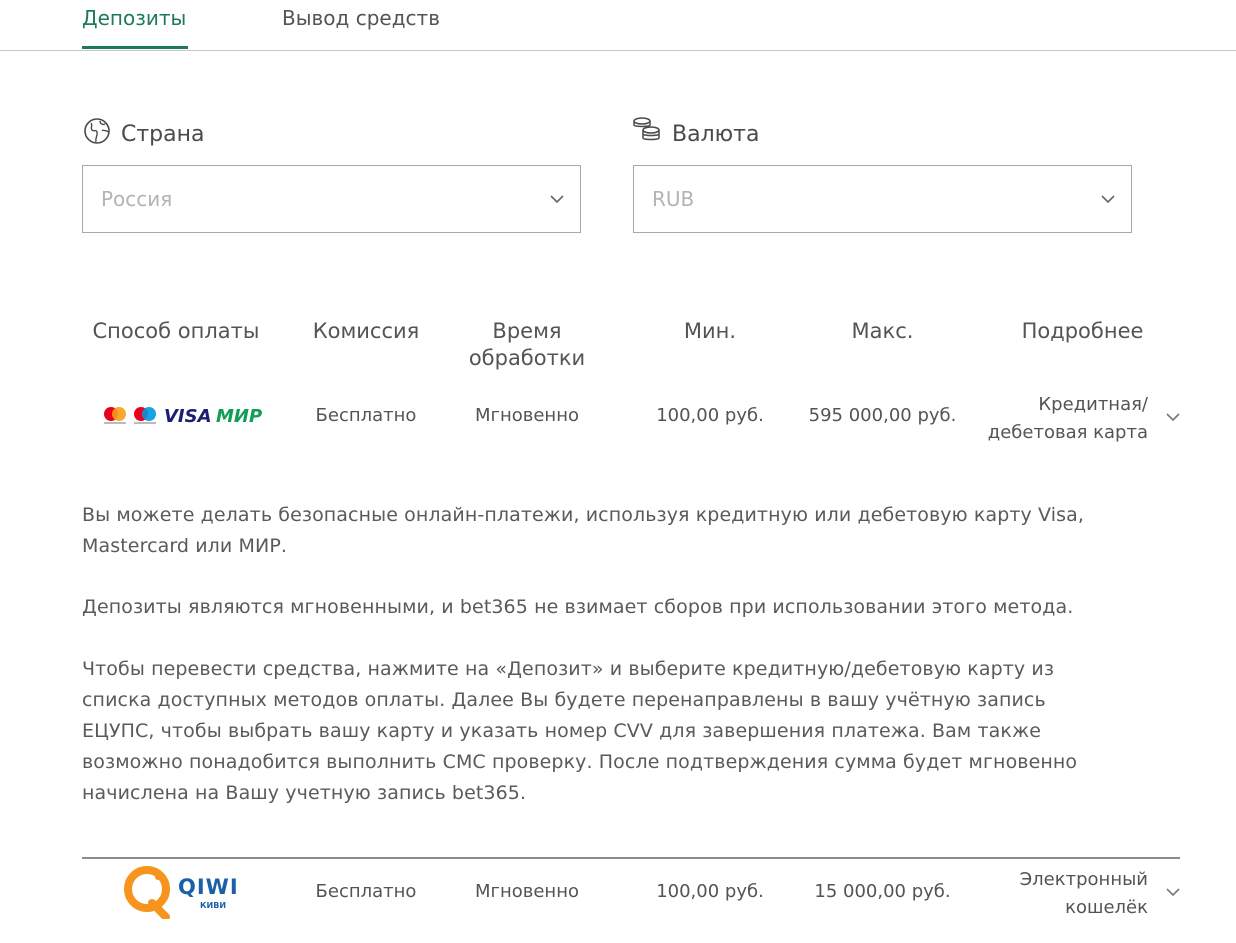 The width and height of the screenshot is (1236, 943). I want to click on header-max: Макс., so click(882, 331).